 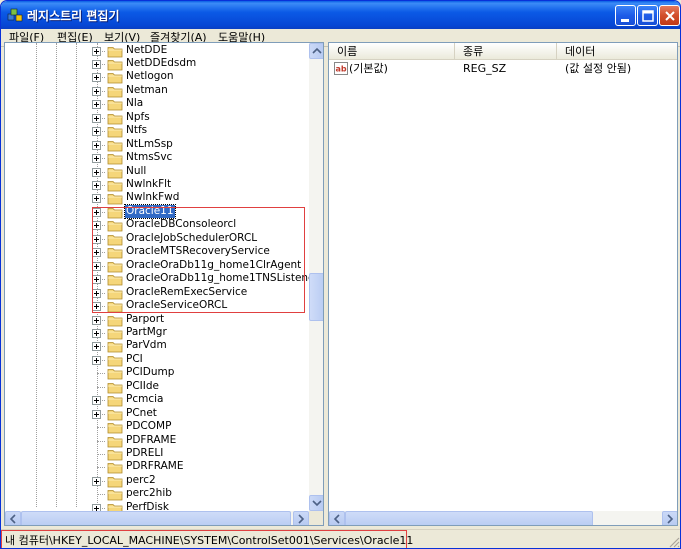 What do you see at coordinates (157, 427) in the screenshot?
I see `tree-item-pdcomp: PDCOMP` at bounding box center [157, 427].